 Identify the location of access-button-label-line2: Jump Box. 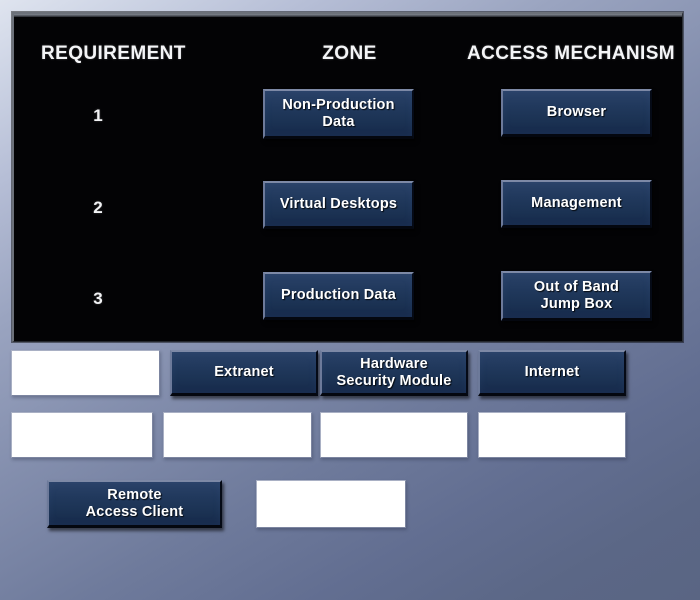
(576, 303).